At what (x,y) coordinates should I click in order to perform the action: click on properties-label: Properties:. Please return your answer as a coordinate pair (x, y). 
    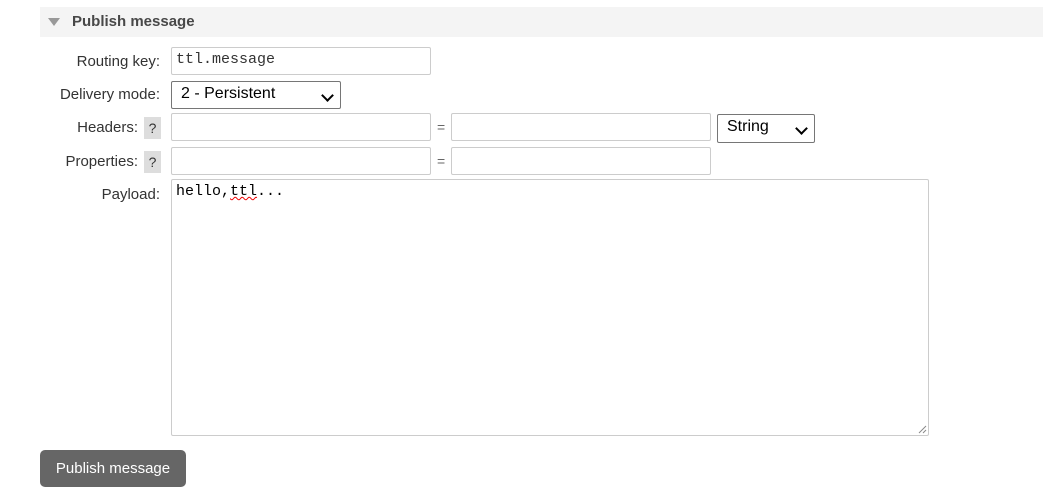
    Looking at the image, I should click on (101, 161).